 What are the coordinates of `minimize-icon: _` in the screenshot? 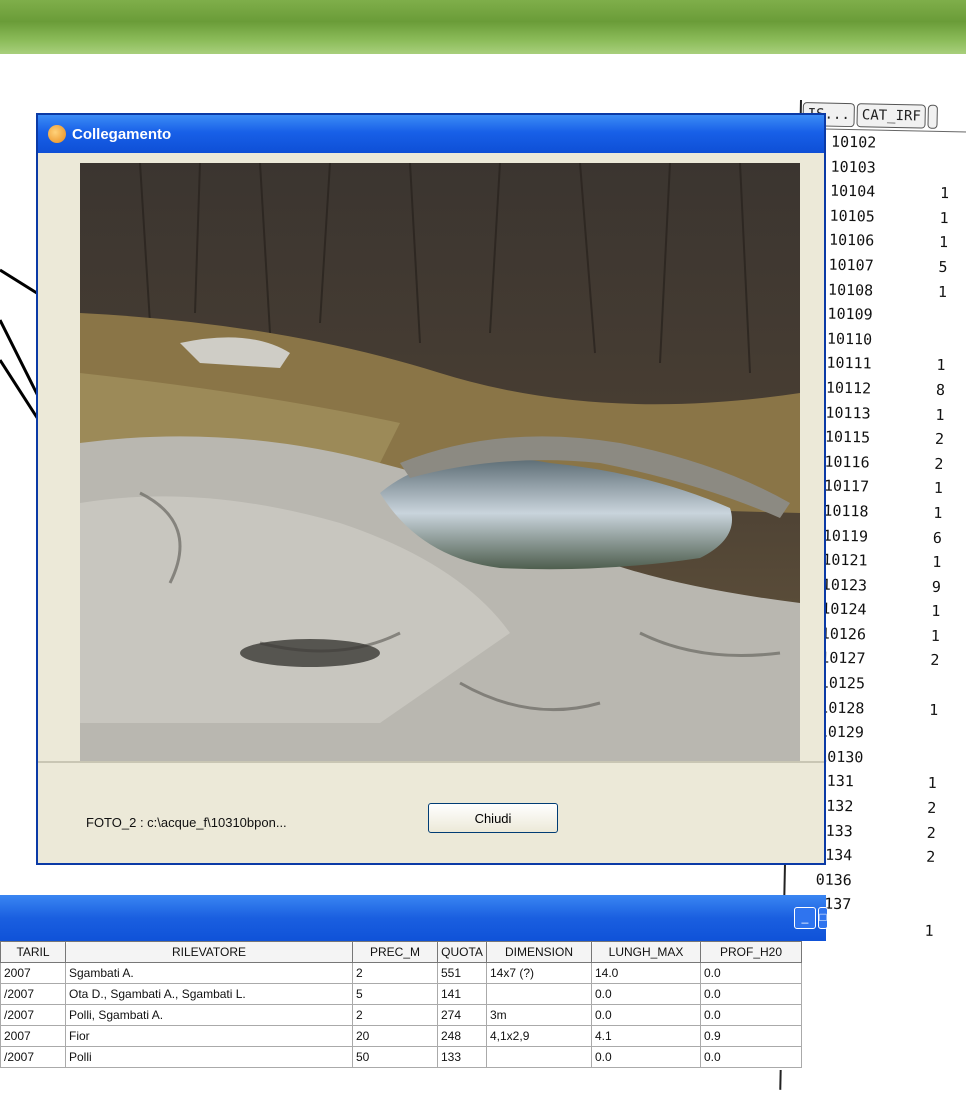 It's located at (805, 918).